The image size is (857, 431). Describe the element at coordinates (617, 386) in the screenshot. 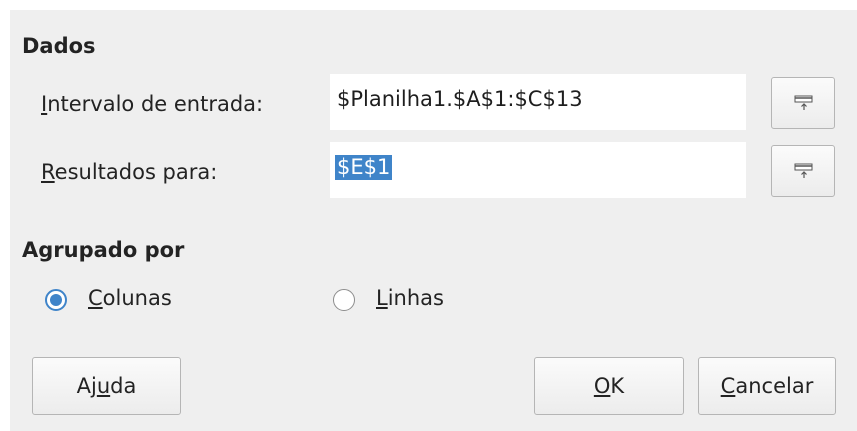

I see `ok-button-text: K` at that location.